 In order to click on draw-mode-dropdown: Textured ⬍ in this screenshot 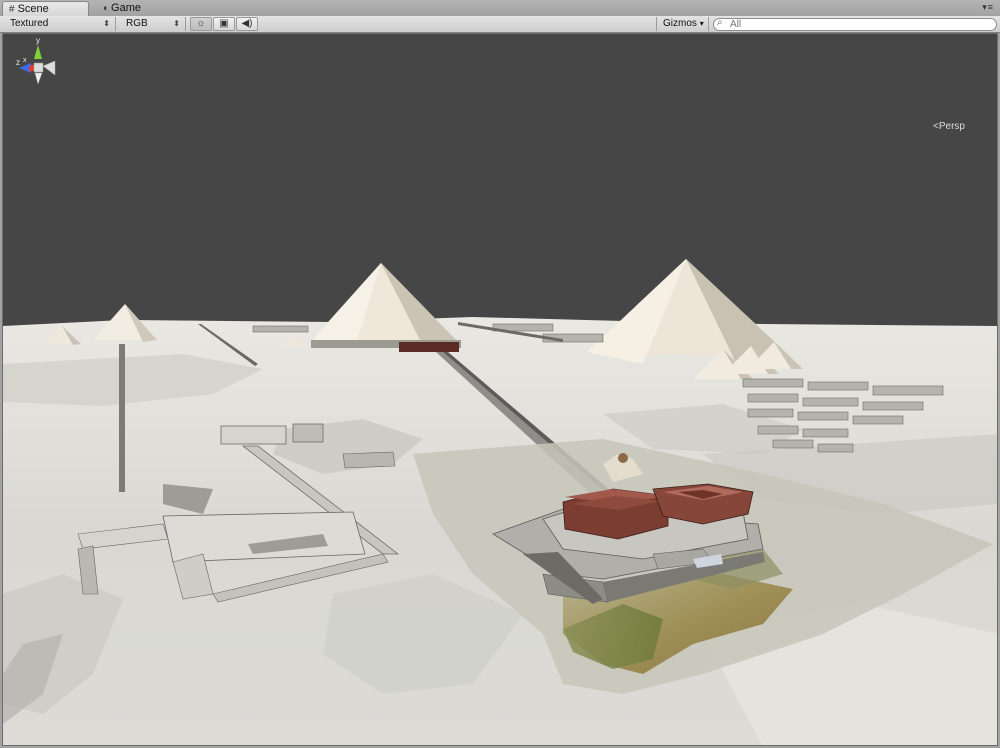, I will do `click(59, 24)`.